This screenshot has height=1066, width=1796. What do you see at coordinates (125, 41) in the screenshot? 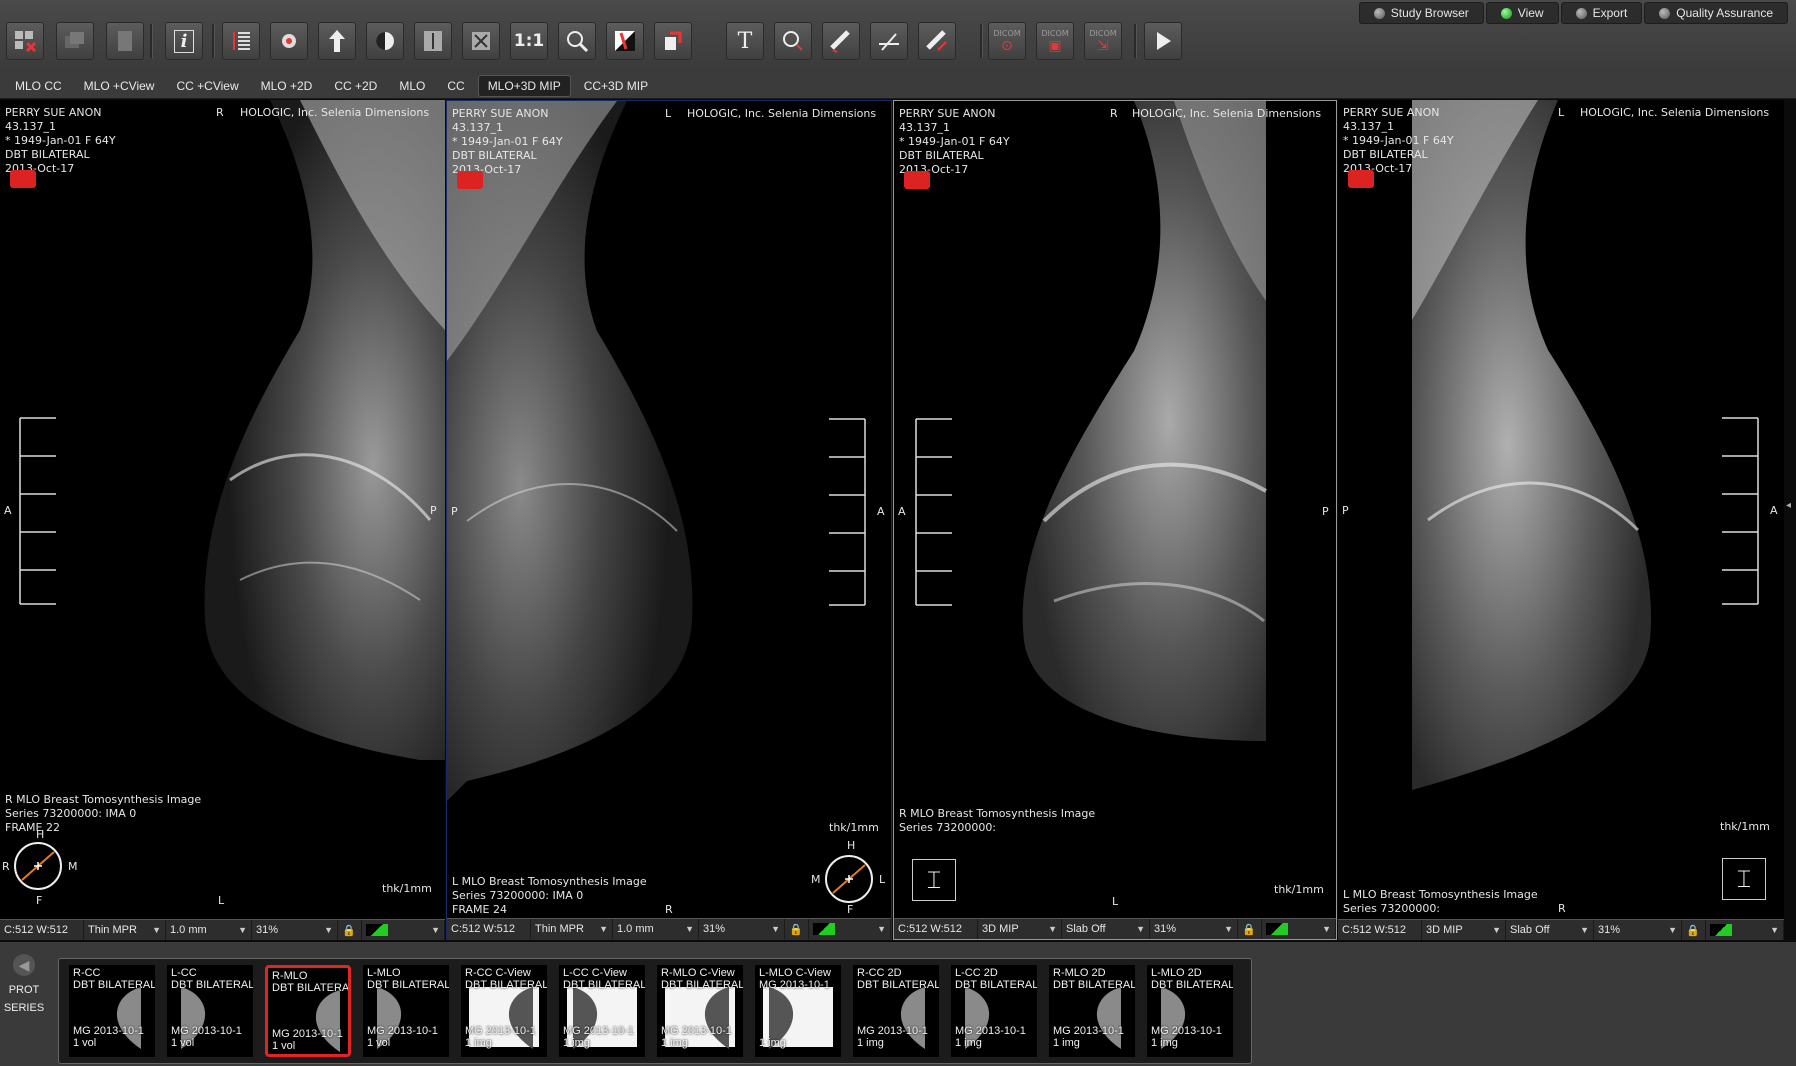
I see `document-icon` at bounding box center [125, 41].